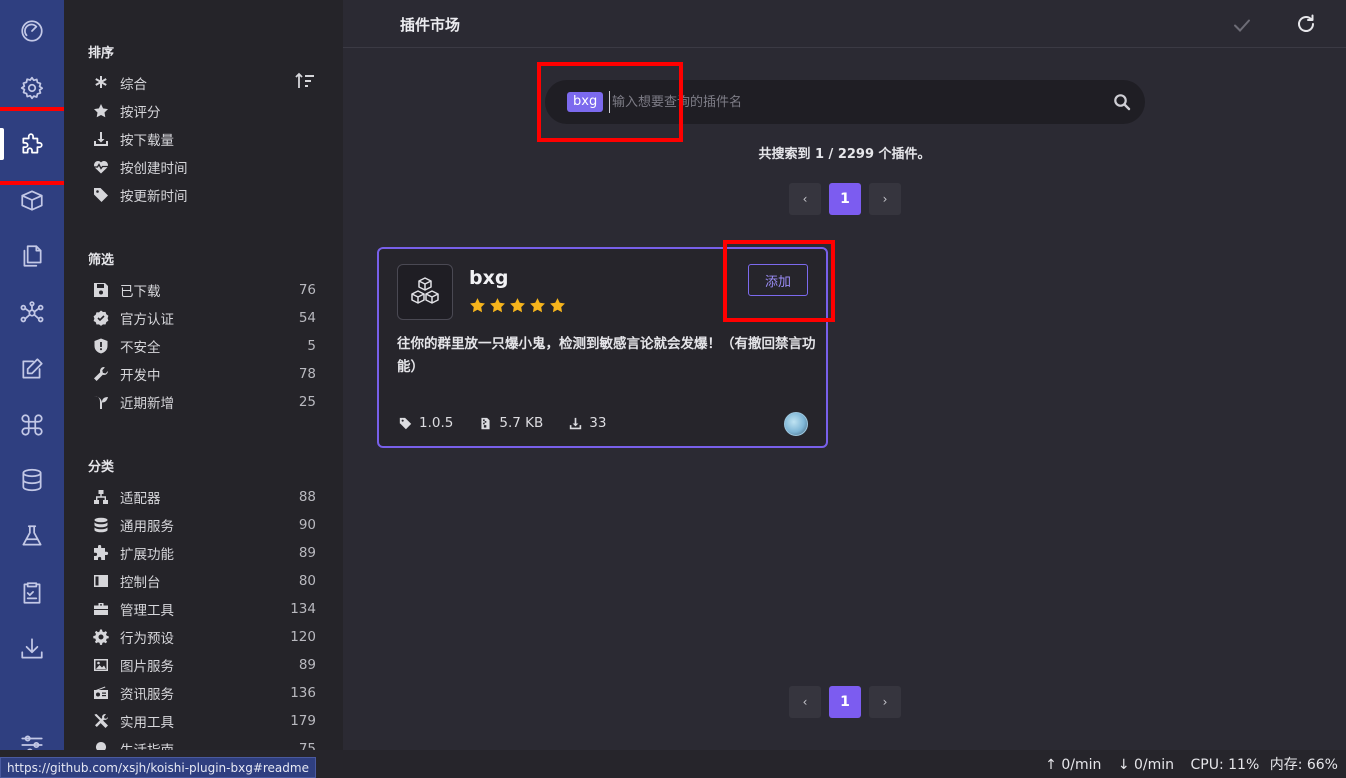 This screenshot has width=1346, height=778. I want to click on page-title: 插件市场, so click(430, 25).